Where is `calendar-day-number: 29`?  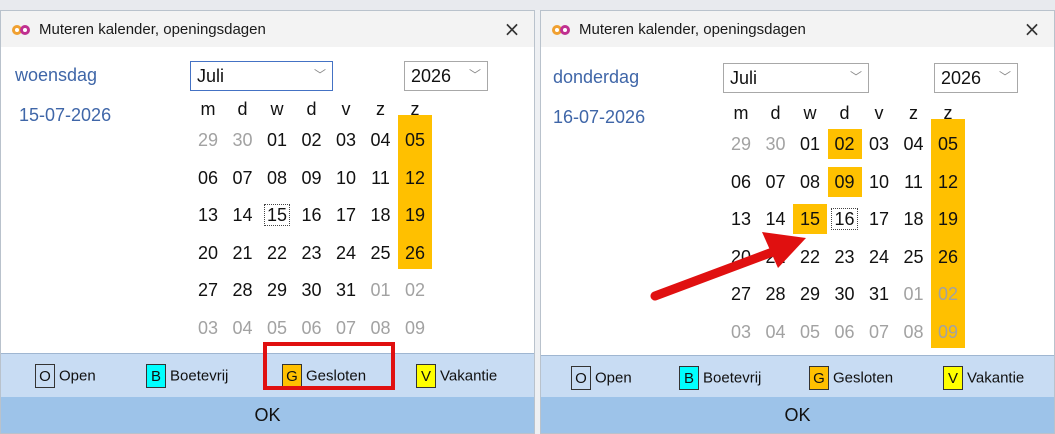 calendar-day-number: 29 is located at coordinates (277, 290).